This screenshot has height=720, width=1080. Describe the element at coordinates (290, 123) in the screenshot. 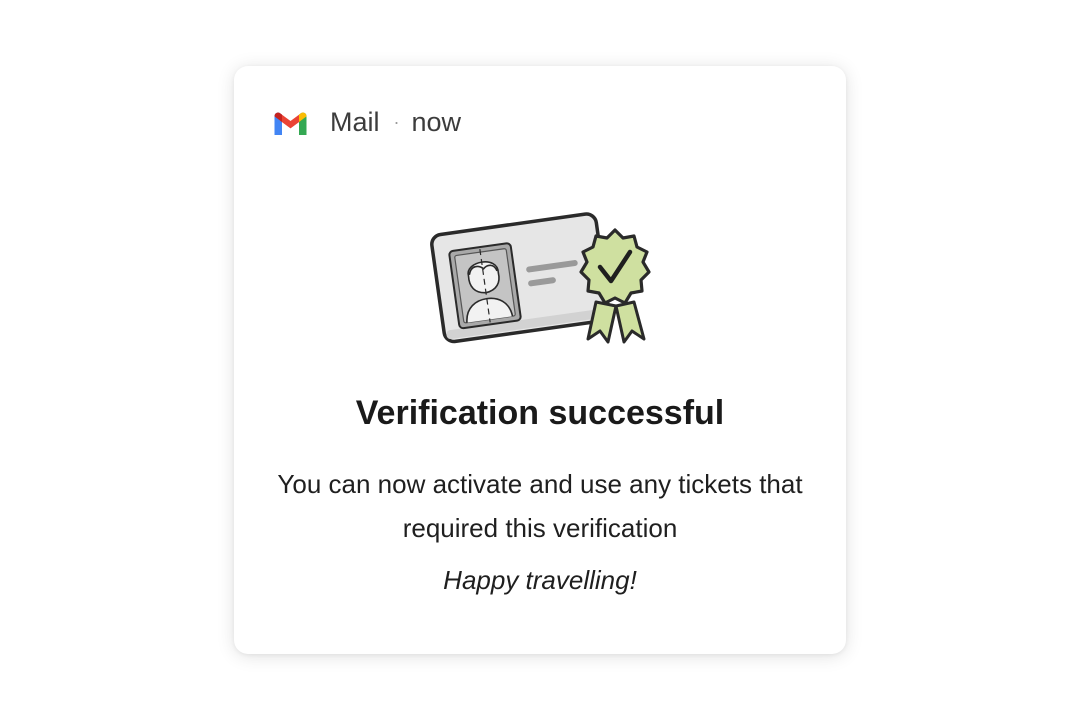

I see `gmail-icon` at that location.